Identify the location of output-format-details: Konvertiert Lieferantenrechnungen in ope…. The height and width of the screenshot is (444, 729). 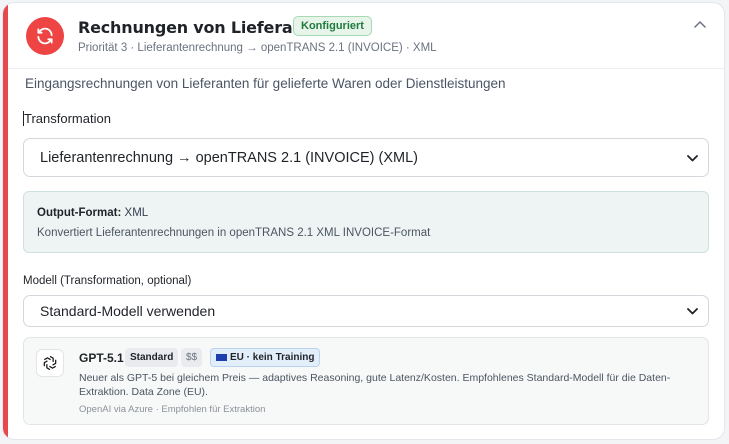
(234, 233).